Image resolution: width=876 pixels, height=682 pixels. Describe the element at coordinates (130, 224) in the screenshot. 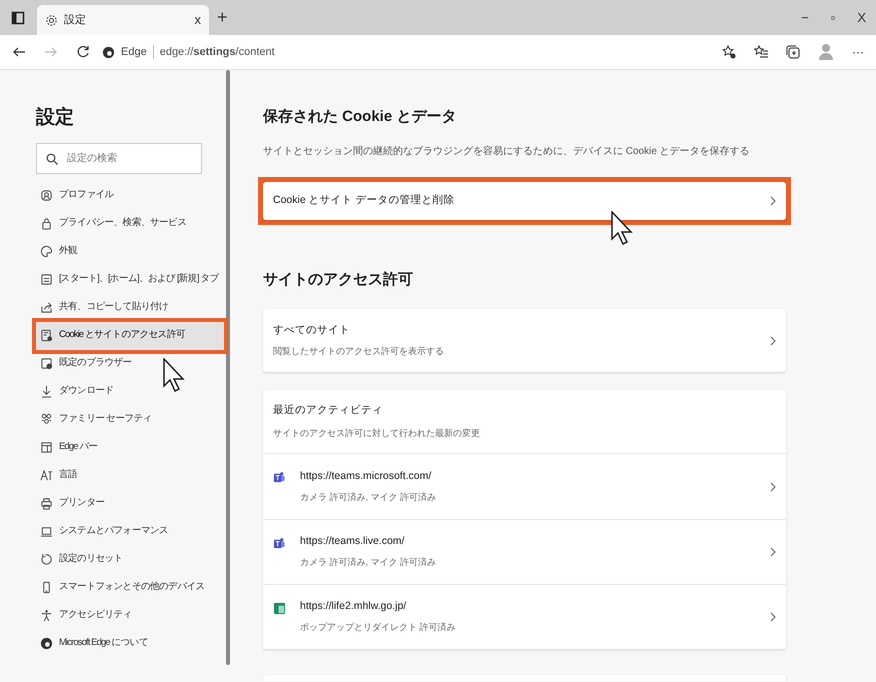

I see `sidebar-item: プライバシー、検索、サービス` at that location.